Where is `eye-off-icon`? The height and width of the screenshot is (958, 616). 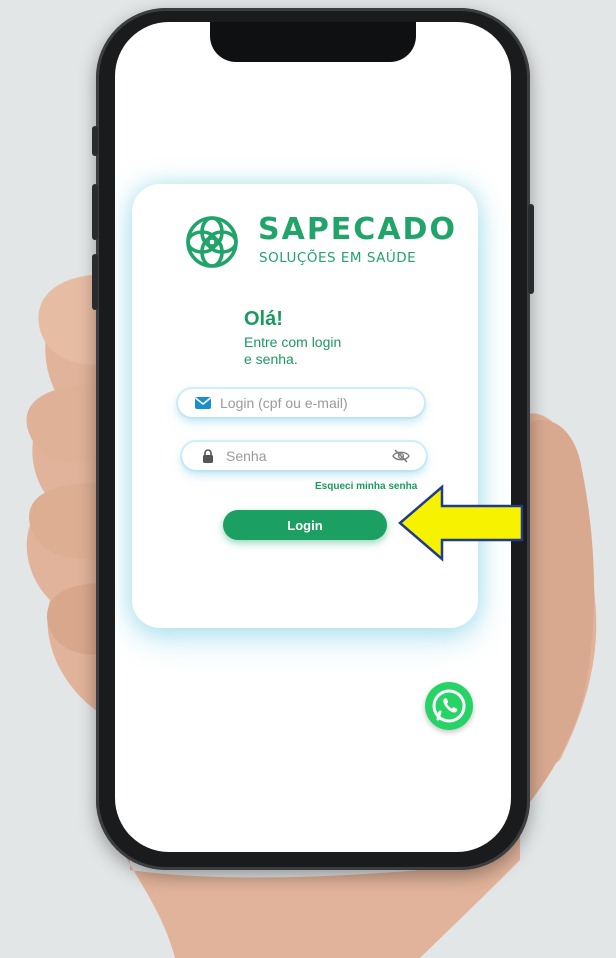
eye-off-icon is located at coordinates (401, 456).